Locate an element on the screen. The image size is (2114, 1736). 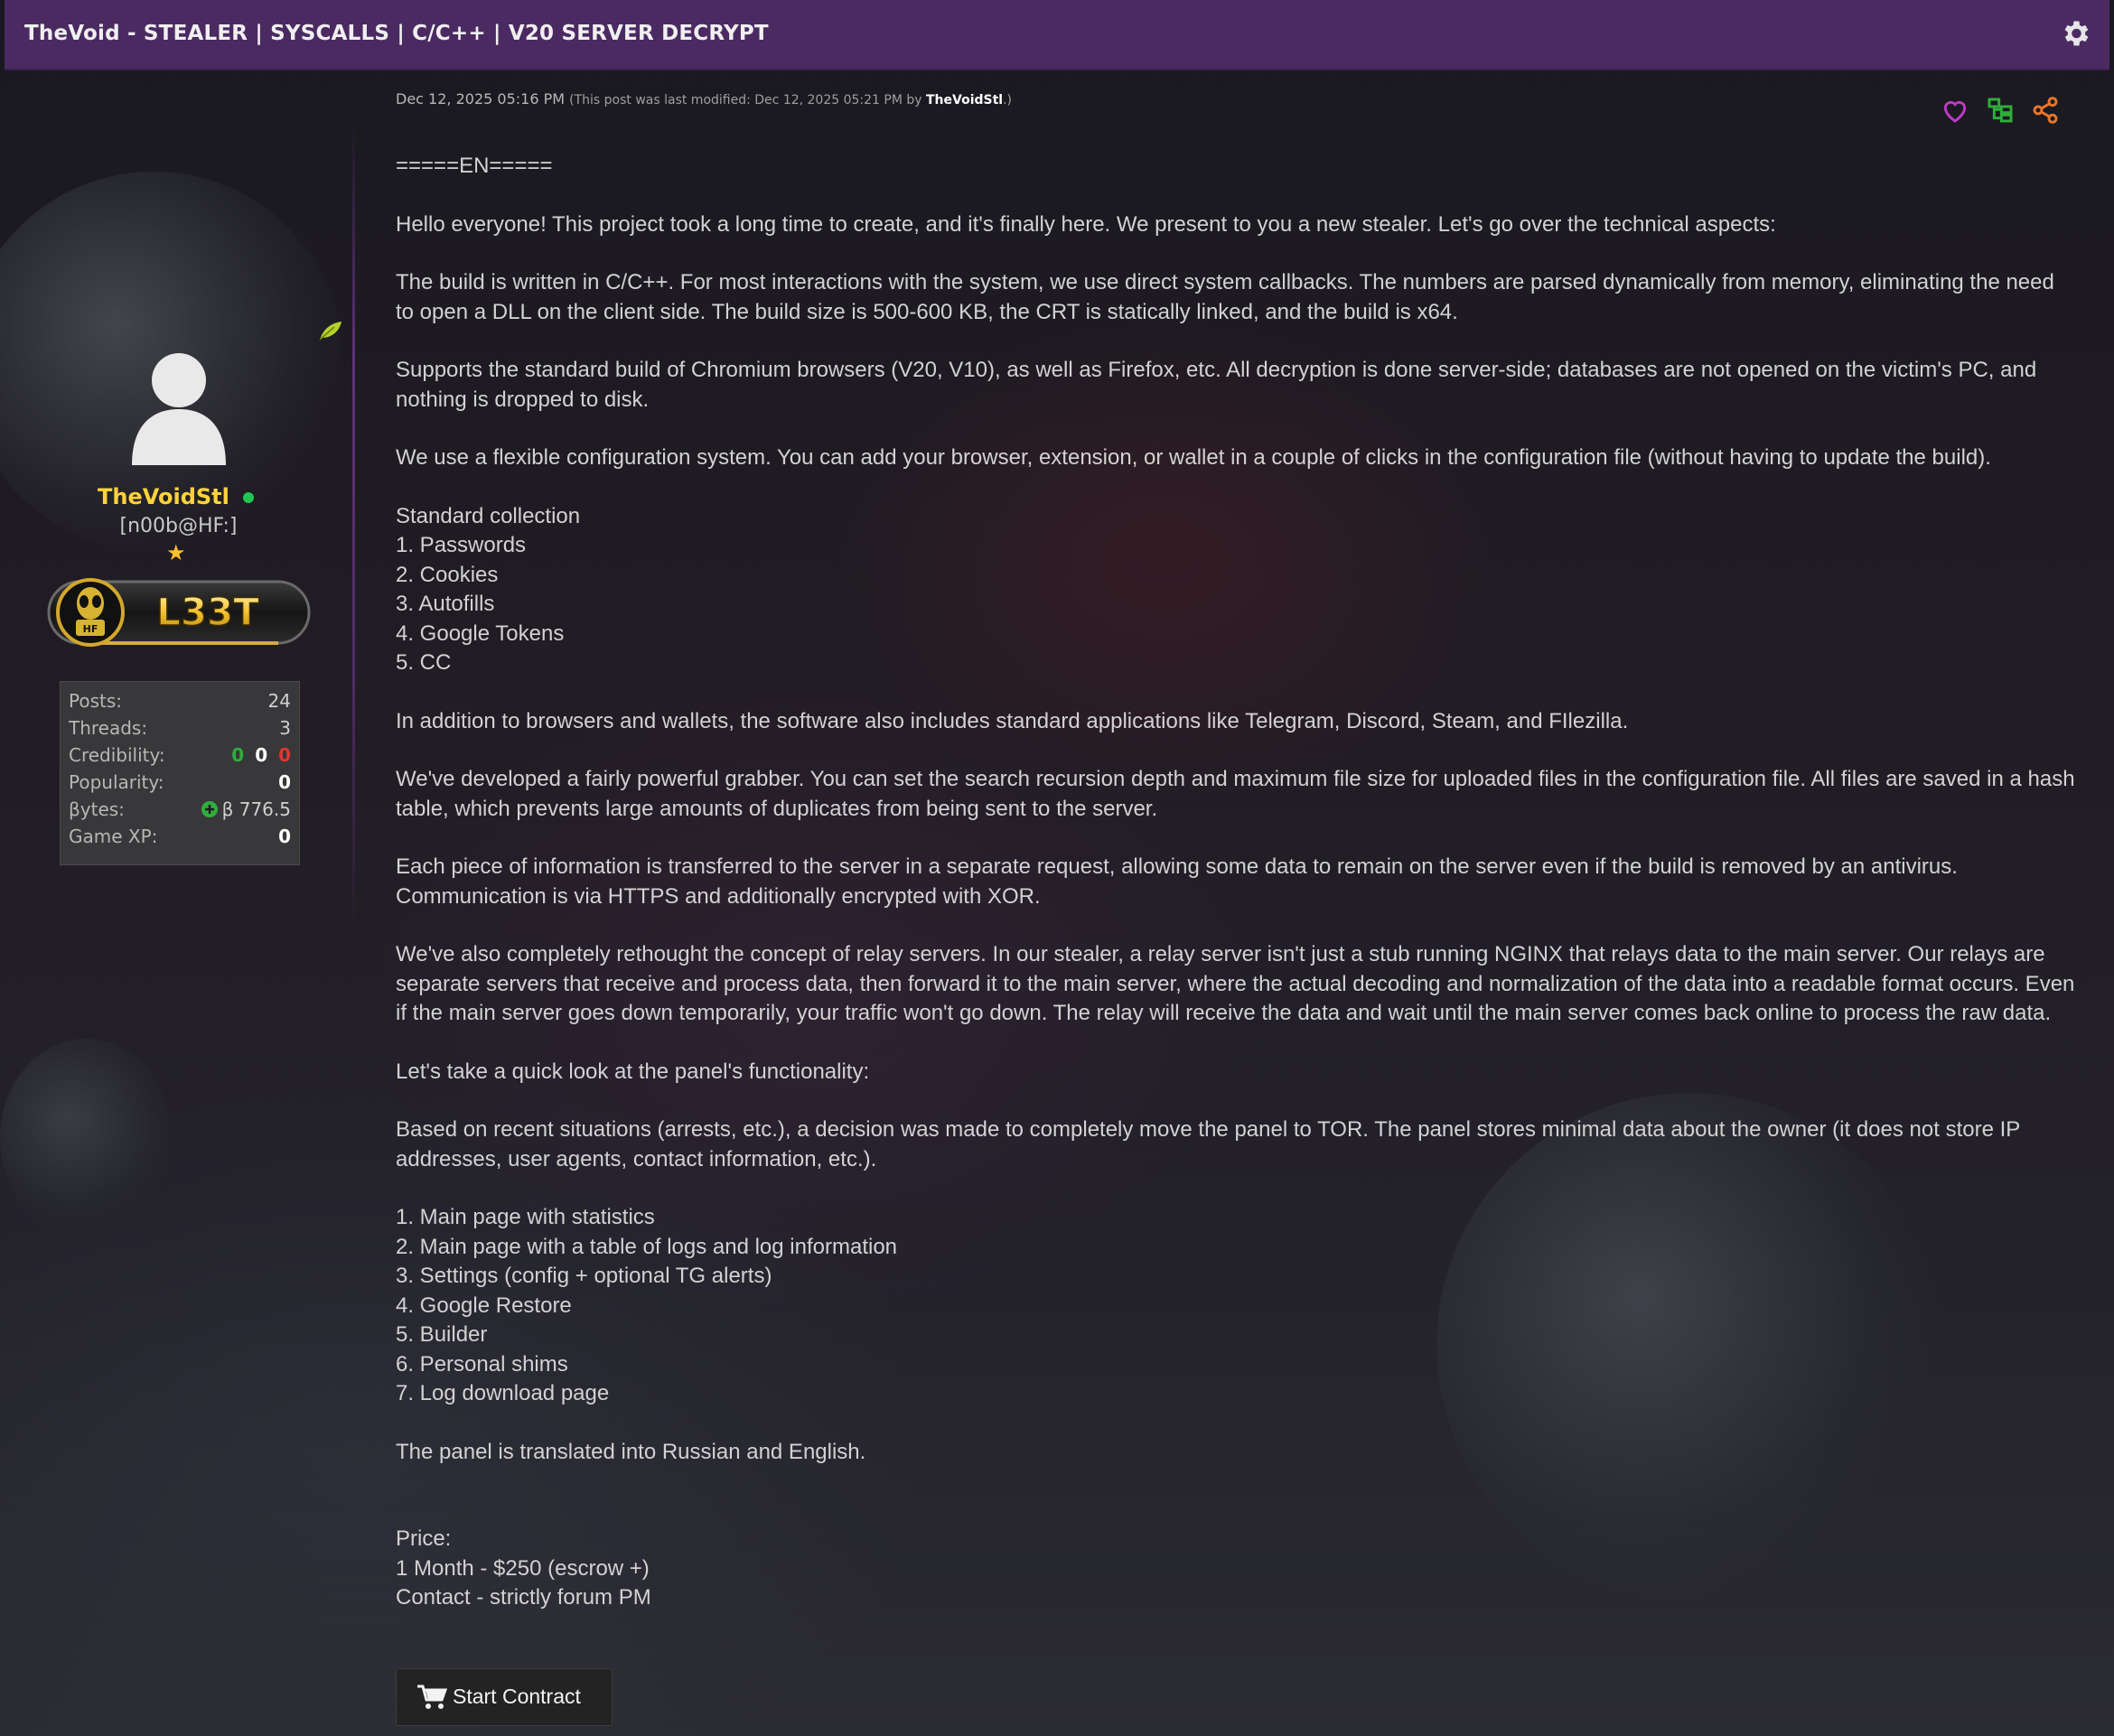
list-item: 1. Passwords is located at coordinates (461, 545).